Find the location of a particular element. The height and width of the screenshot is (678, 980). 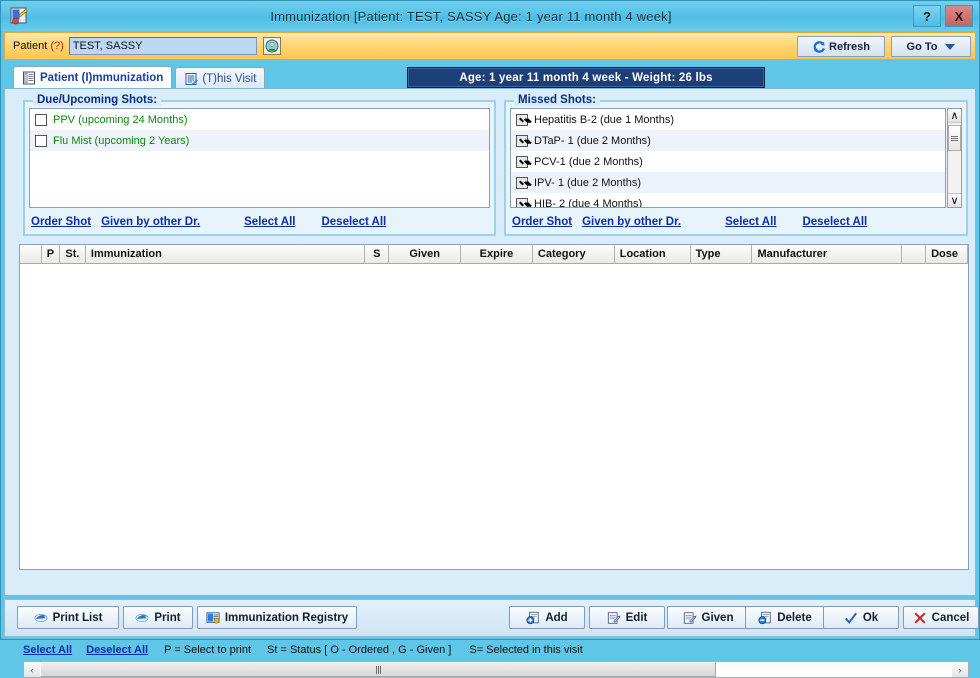

missed-shot-label: DTaP- 1 (due 2 Months) is located at coordinates (592, 140).